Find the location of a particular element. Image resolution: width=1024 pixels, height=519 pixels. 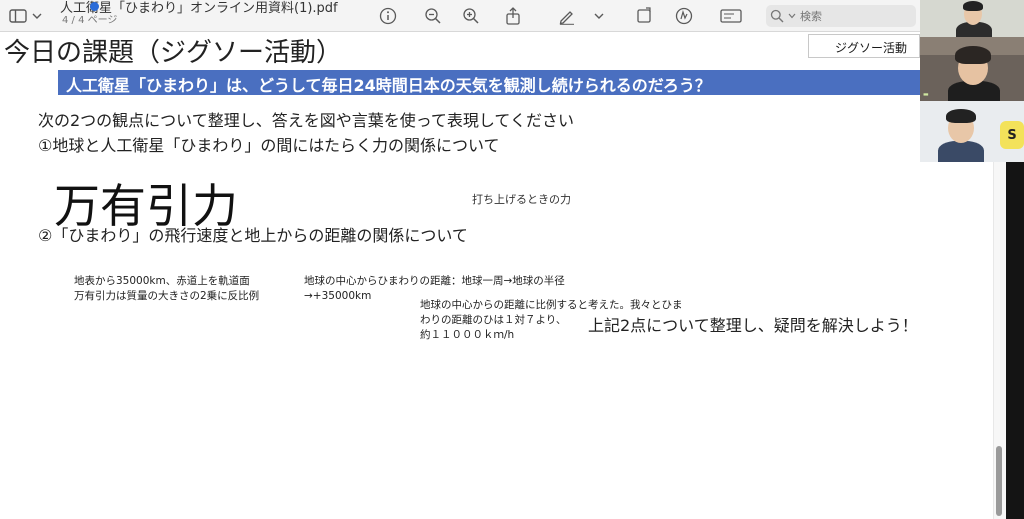

closing-prompt: 上記2点について整理し、疑問を解決しよう！ is located at coordinates (753, 325).